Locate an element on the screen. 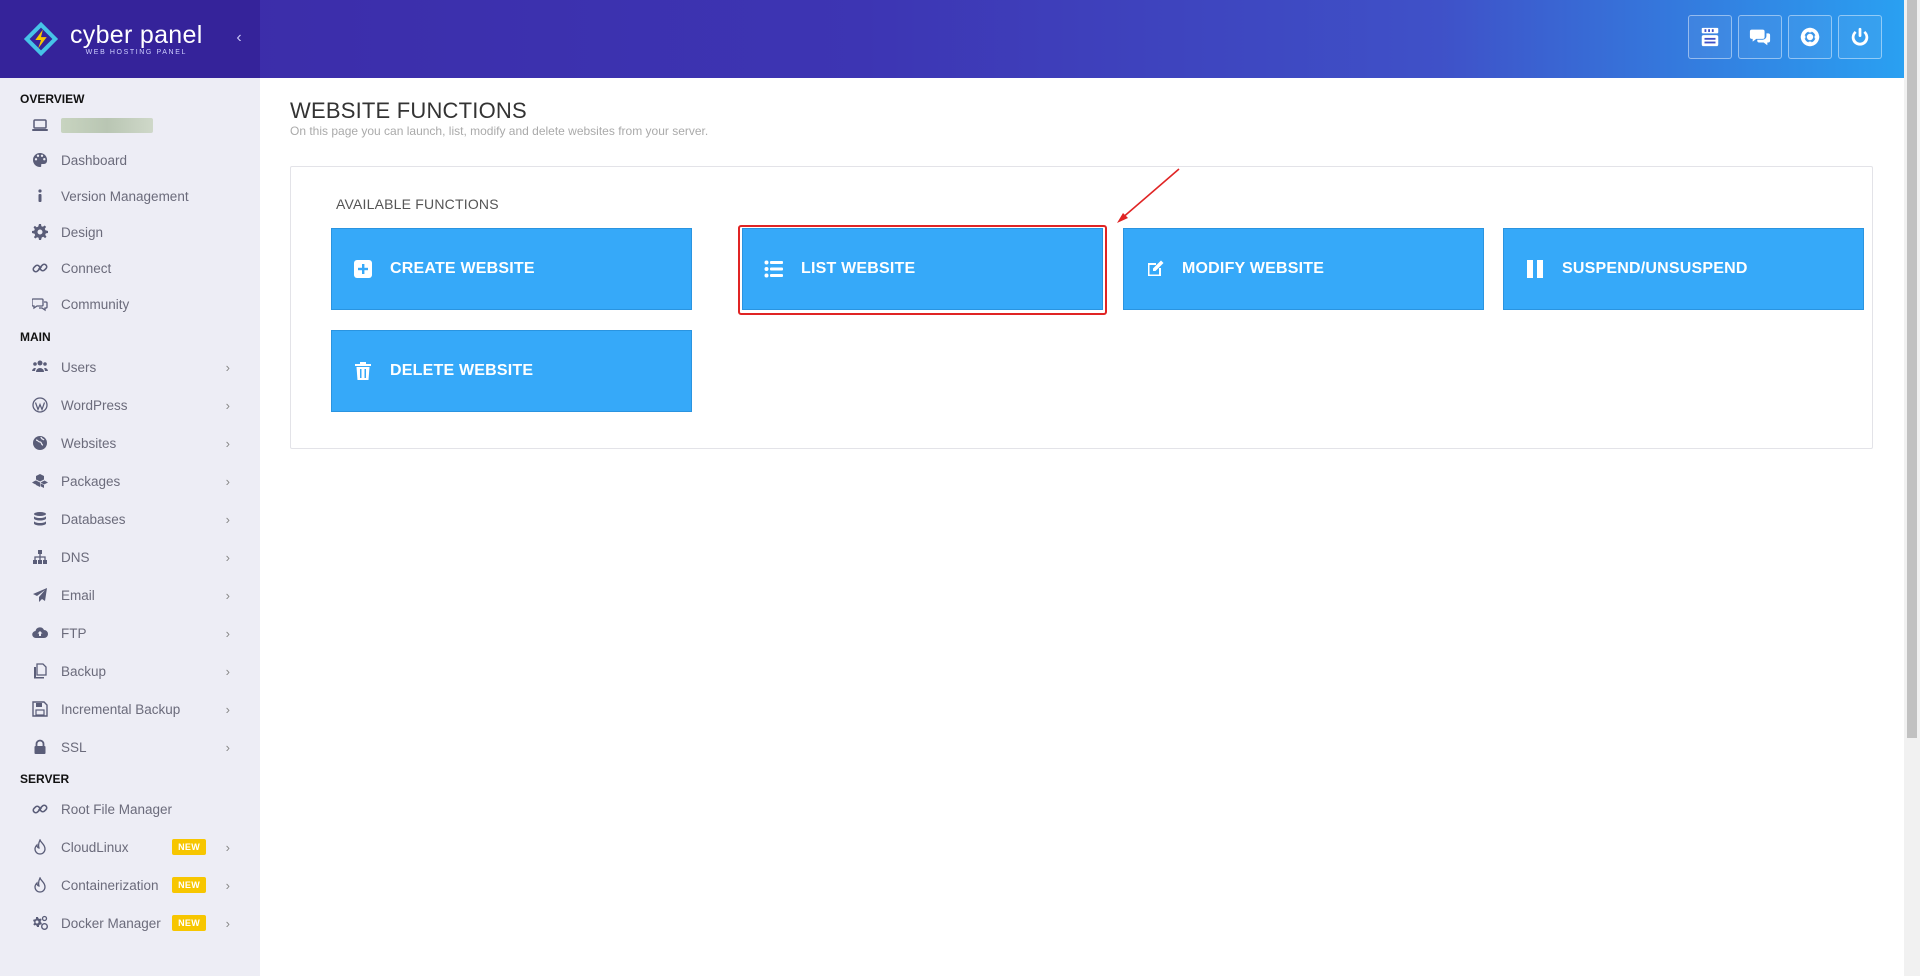  sidebar-item-label: Design is located at coordinates (82, 232).